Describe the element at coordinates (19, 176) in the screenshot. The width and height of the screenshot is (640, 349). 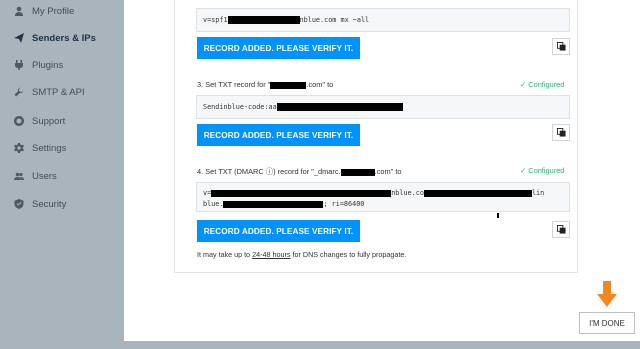
I see `users-icon` at that location.